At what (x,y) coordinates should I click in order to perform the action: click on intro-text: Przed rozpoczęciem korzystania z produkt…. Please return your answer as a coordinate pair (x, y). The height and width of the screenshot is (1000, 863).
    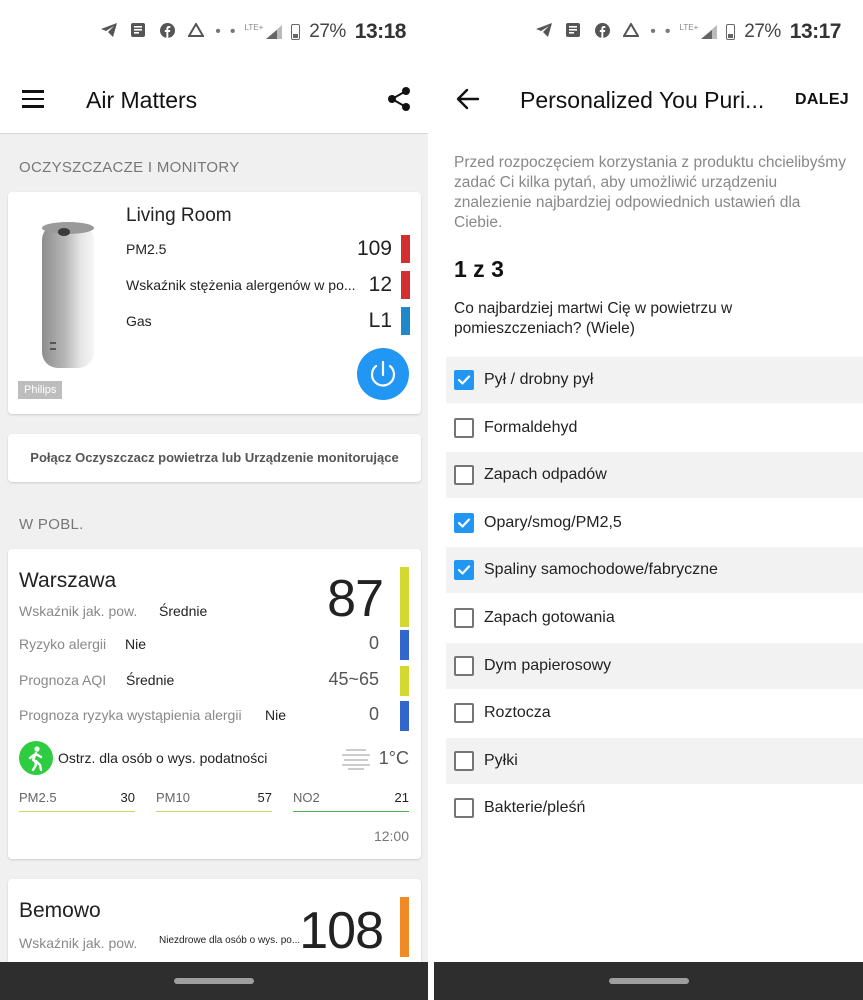
    Looking at the image, I should click on (650, 192).